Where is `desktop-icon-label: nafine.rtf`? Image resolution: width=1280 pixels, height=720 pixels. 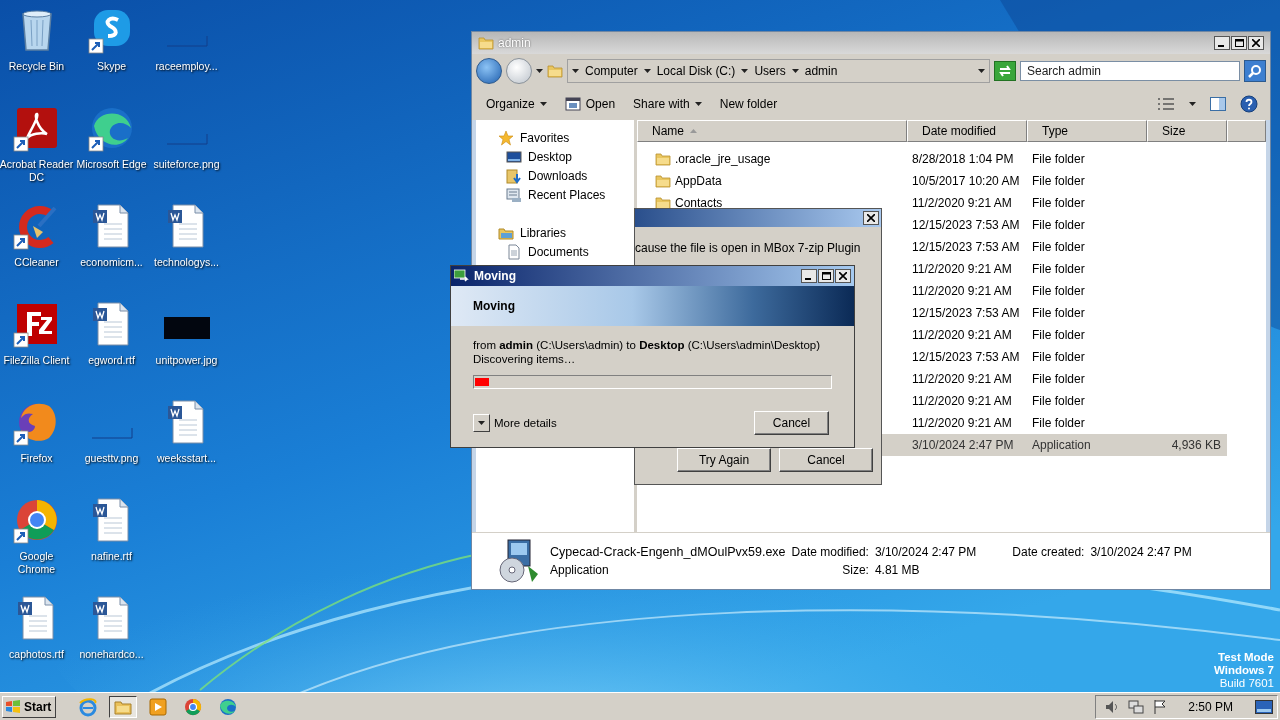 desktop-icon-label: nafine.rtf is located at coordinates (111, 556).